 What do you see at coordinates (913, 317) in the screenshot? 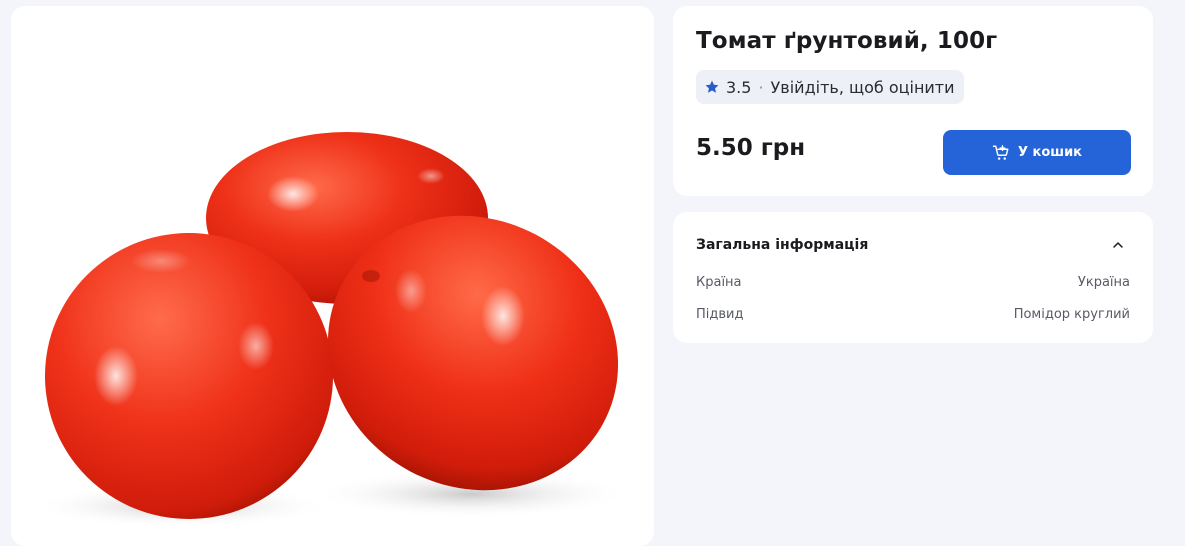
I see `info-row-subtype: Підвид Помідор круглий` at bounding box center [913, 317].